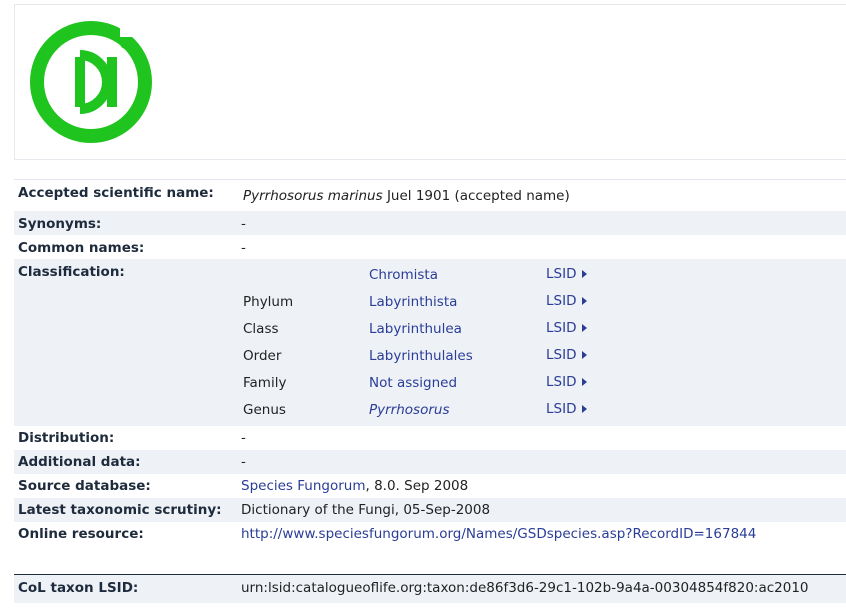 This screenshot has height=610, width=846. What do you see at coordinates (243, 248) in the screenshot?
I see `common-names-value: -` at bounding box center [243, 248].